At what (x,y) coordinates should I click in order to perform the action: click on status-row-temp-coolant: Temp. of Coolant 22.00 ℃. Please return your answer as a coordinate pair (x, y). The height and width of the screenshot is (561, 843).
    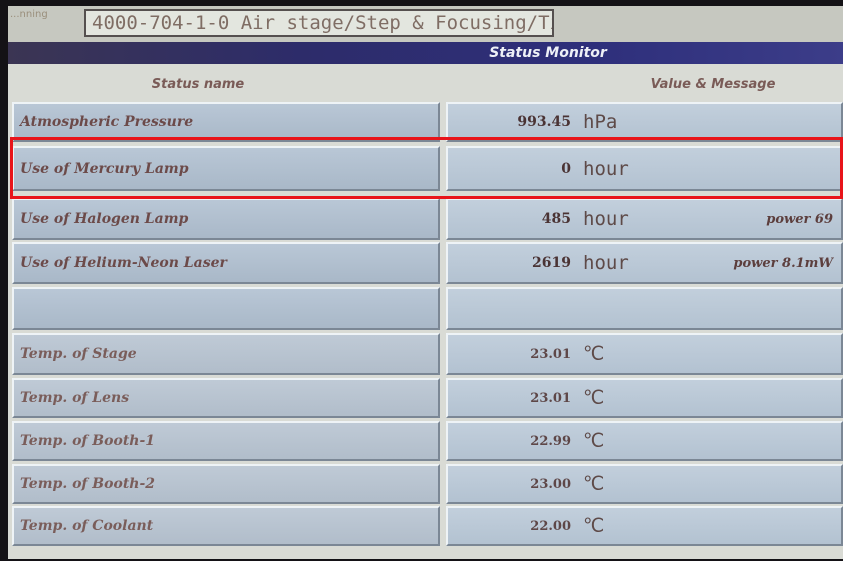
    Looking at the image, I should click on (425, 526).